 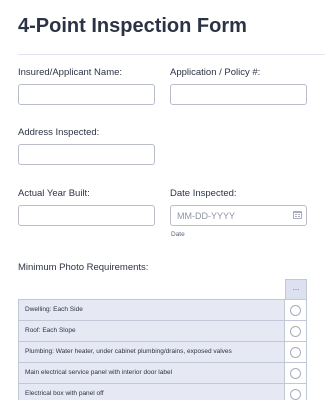 I want to click on insured-name-label: Insured/Applicant Name:, so click(x=70, y=72).